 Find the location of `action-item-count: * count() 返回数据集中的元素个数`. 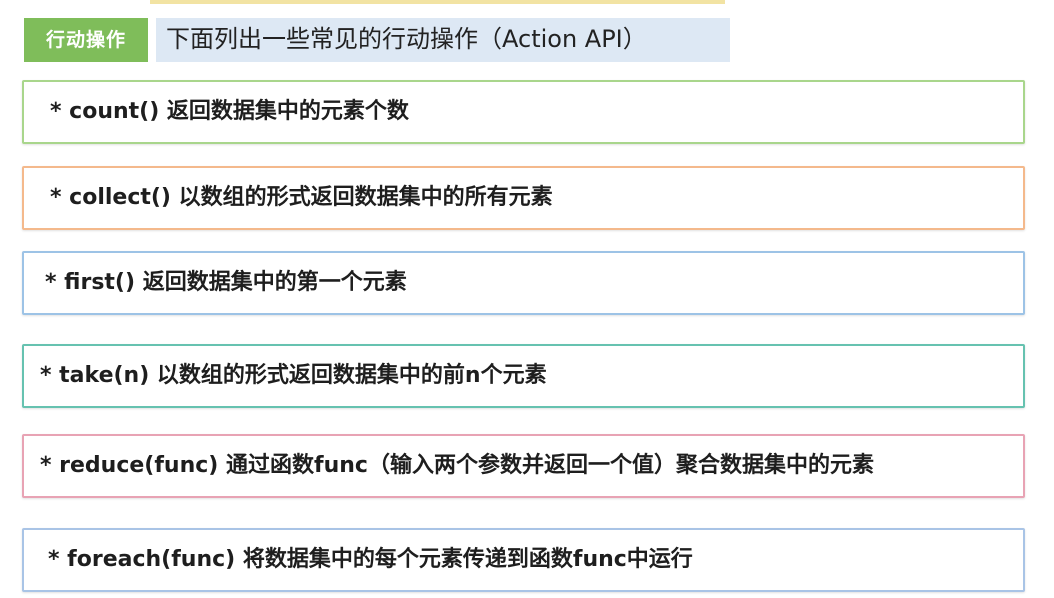

action-item-count: * count() 返回数据集中的元素个数 is located at coordinates (523, 112).